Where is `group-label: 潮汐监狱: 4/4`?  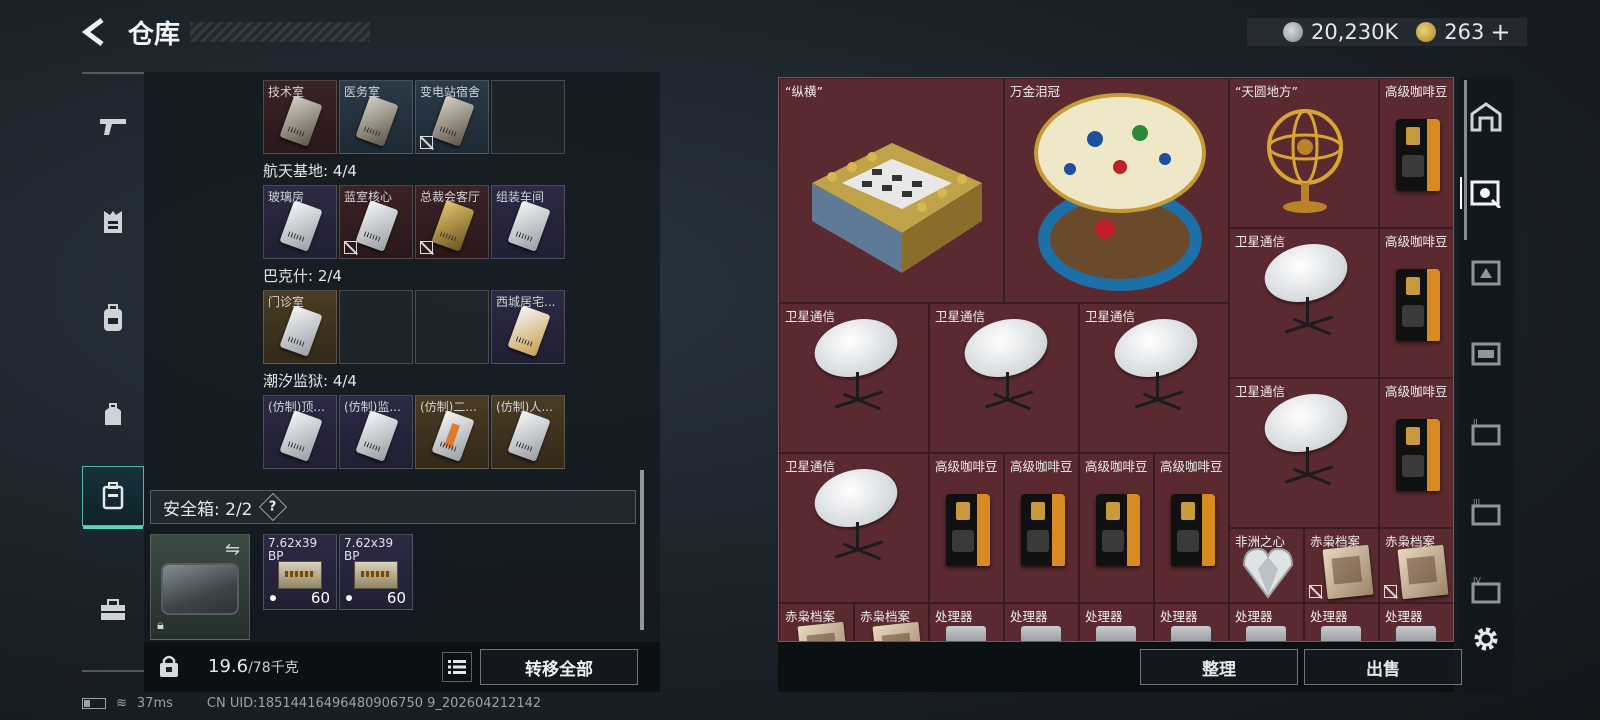 group-label: 潮汐监狱: 4/4 is located at coordinates (310, 381).